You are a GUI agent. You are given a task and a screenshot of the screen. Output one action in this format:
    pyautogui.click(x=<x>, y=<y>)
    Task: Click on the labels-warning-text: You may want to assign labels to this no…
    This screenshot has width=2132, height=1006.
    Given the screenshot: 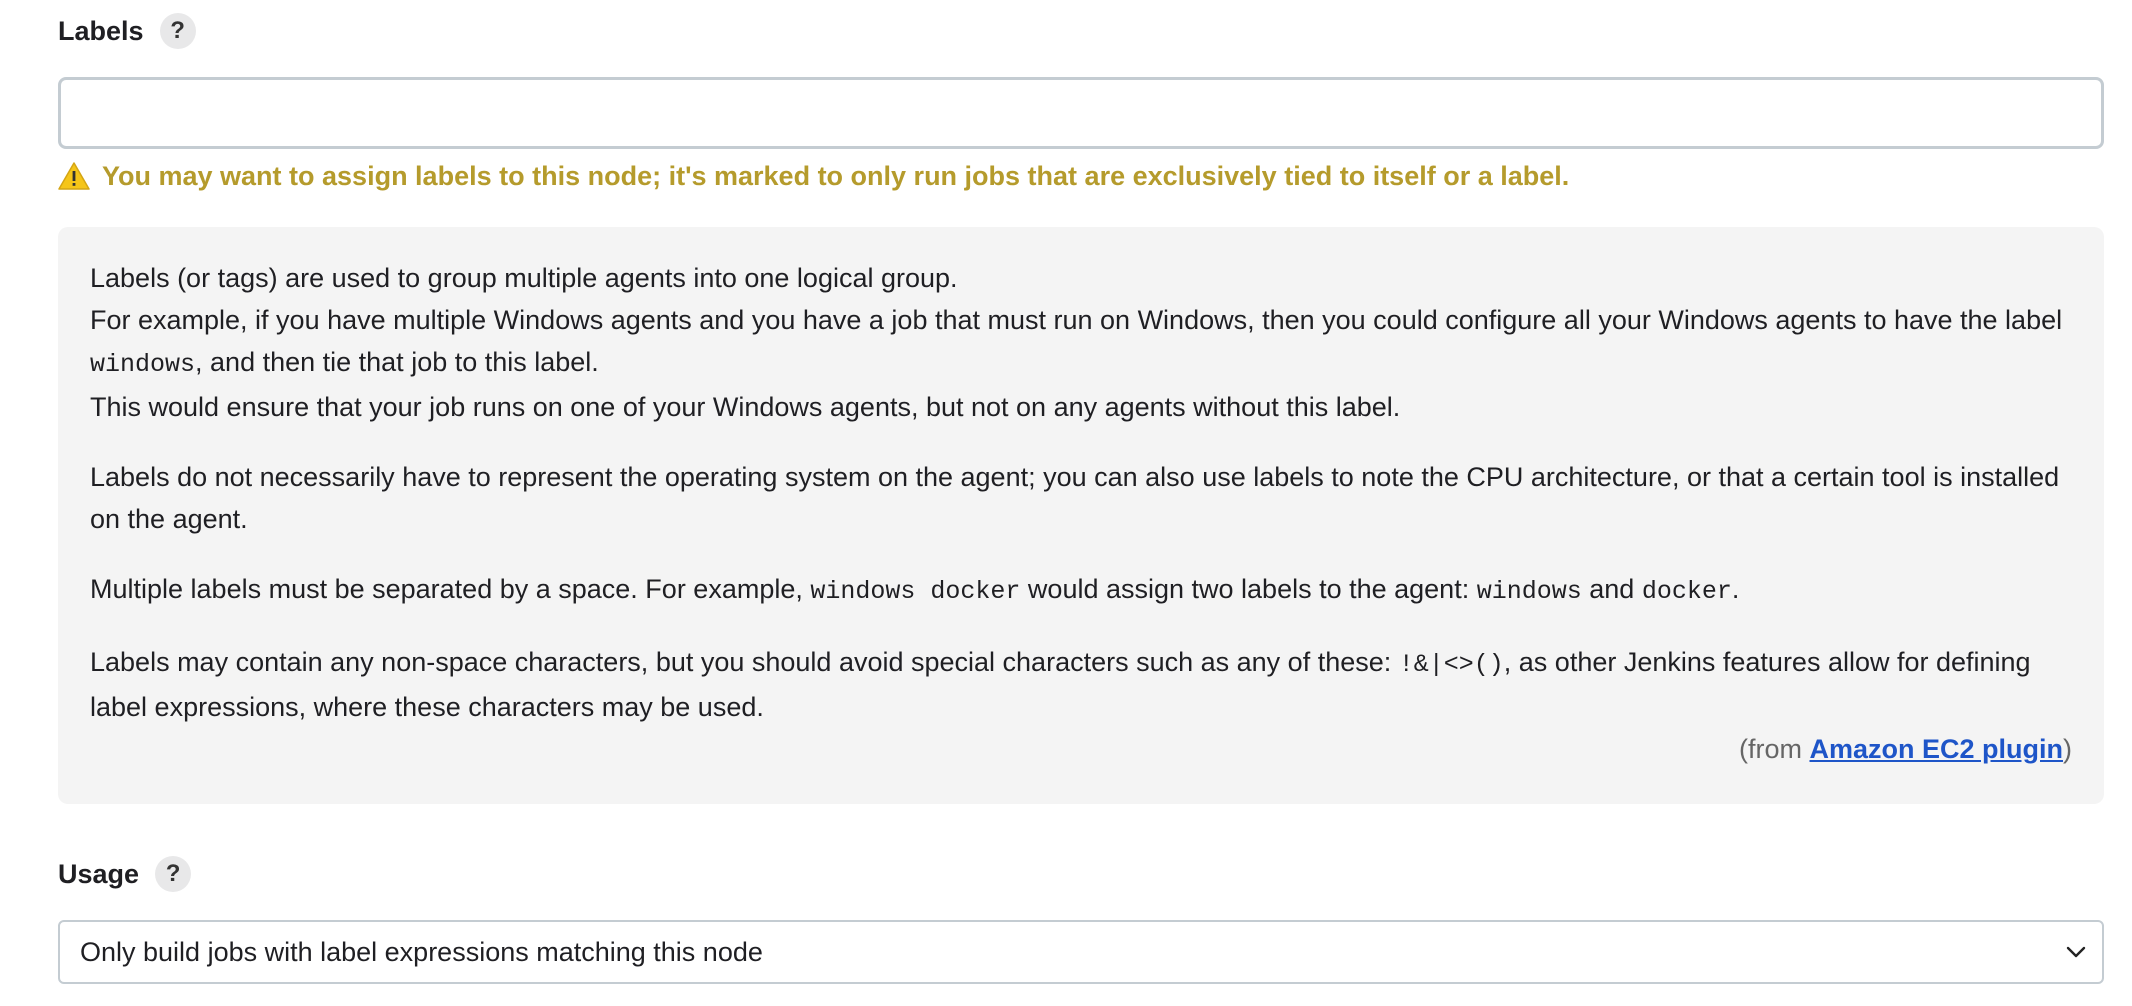 What is the action you would take?
    pyautogui.click(x=836, y=175)
    